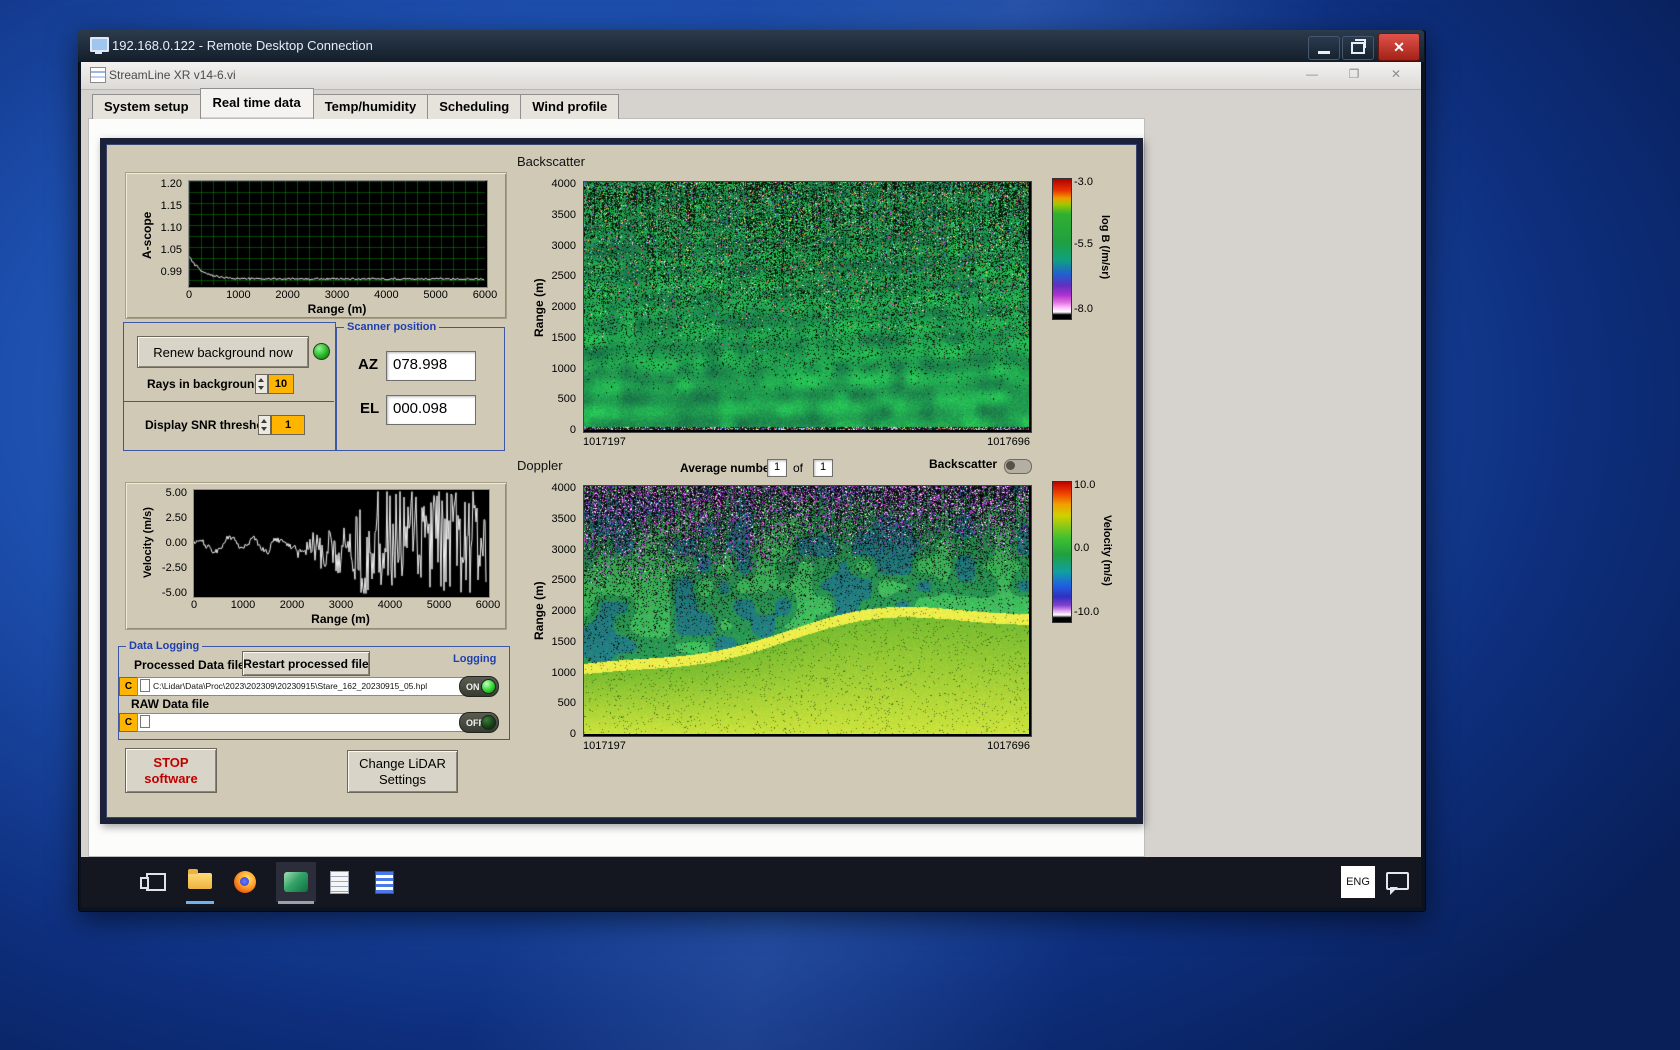  I want to click on tab-system-setup: System setup, so click(146, 106).